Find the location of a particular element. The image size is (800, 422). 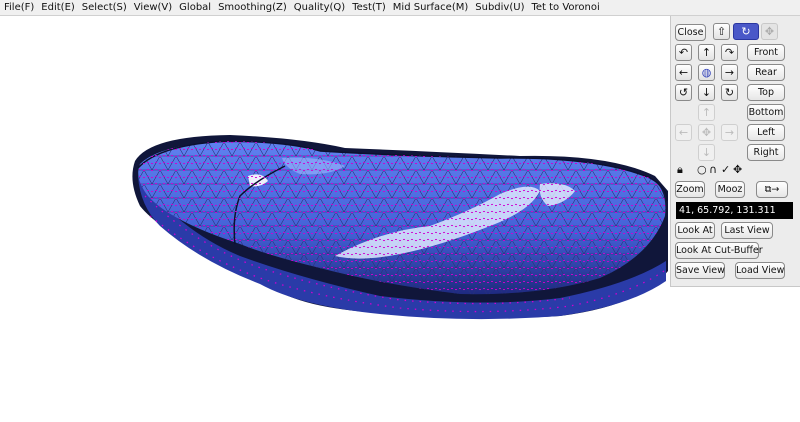

arrow-left-icon: ← is located at coordinates (683, 72).